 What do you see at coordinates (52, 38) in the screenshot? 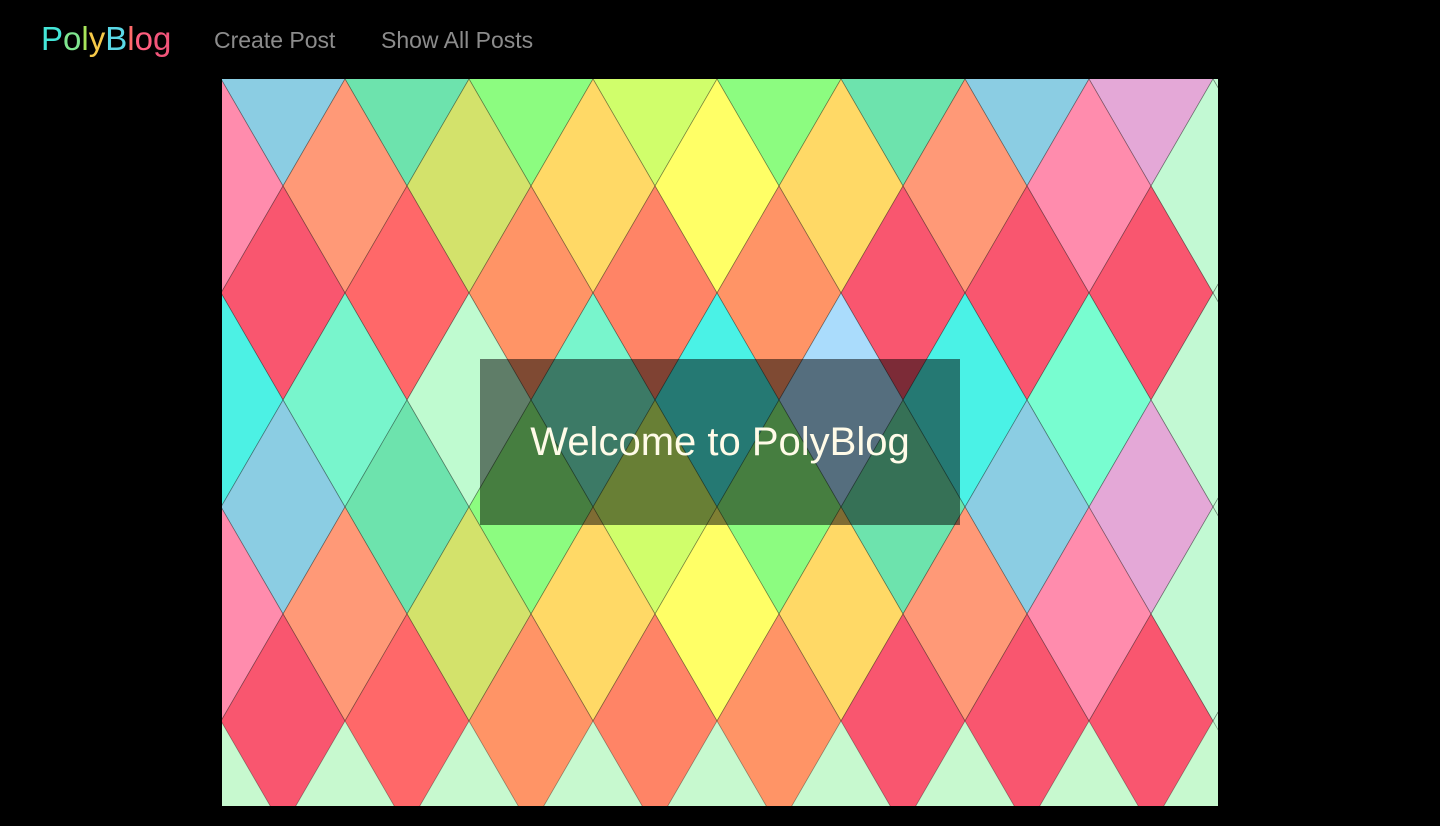
I see `brand-letter: P` at bounding box center [52, 38].